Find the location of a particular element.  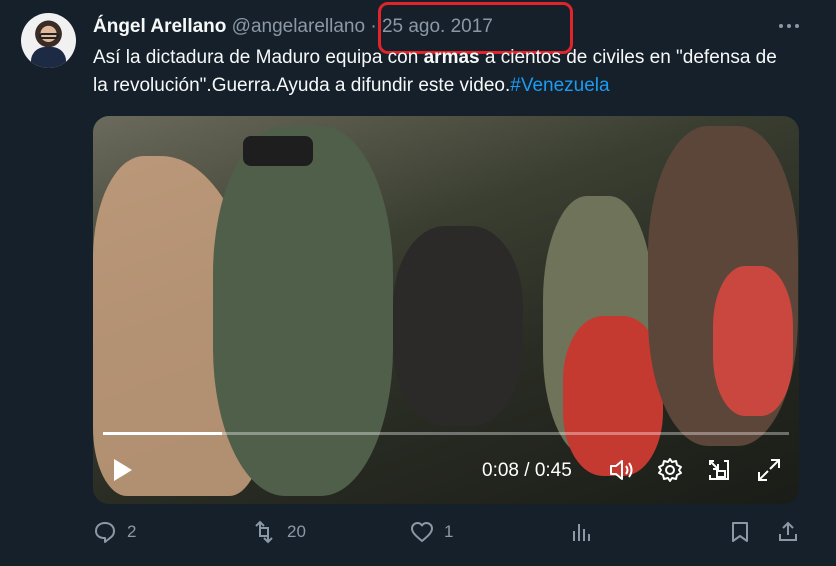

reply-icon is located at coordinates (105, 532).